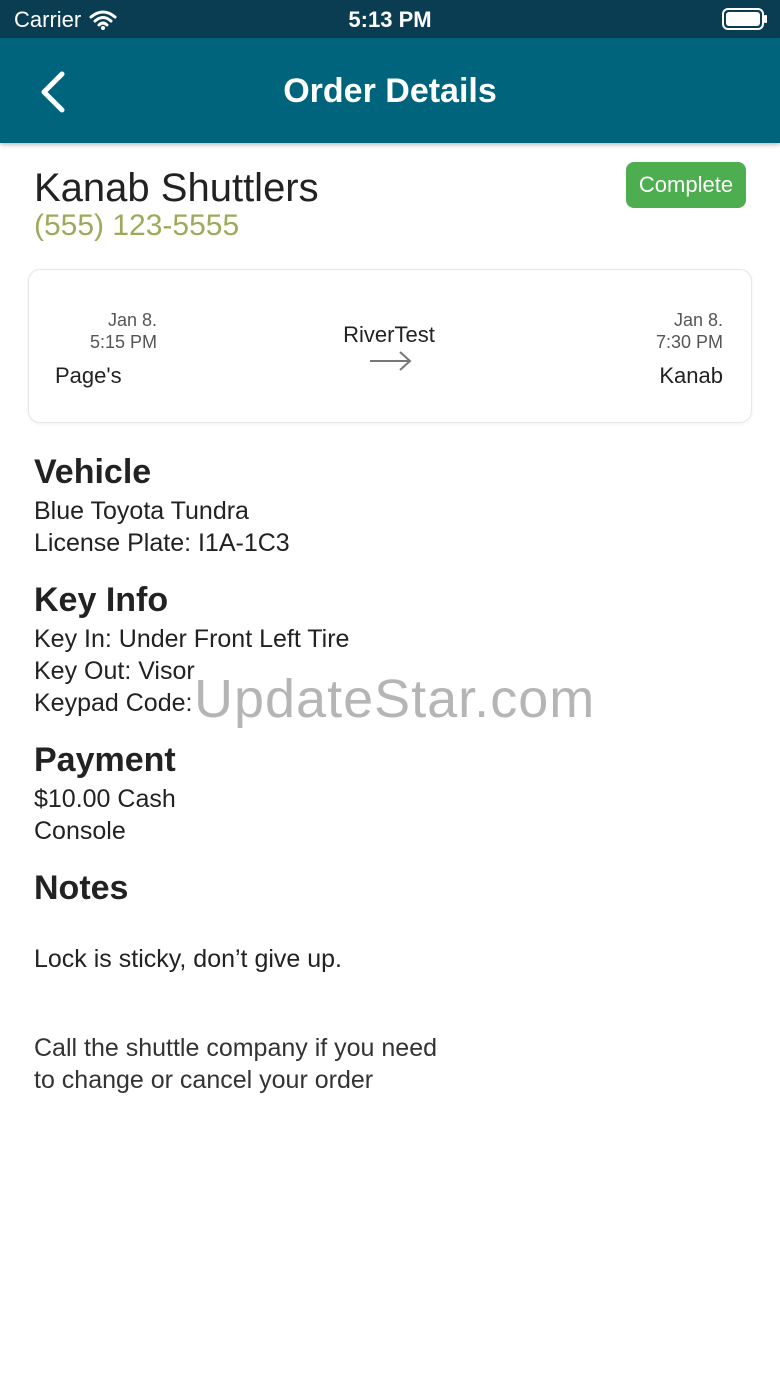 This screenshot has height=1387, width=780. Describe the element at coordinates (691, 375) in the screenshot. I see `arrival-location: Kanab` at that location.